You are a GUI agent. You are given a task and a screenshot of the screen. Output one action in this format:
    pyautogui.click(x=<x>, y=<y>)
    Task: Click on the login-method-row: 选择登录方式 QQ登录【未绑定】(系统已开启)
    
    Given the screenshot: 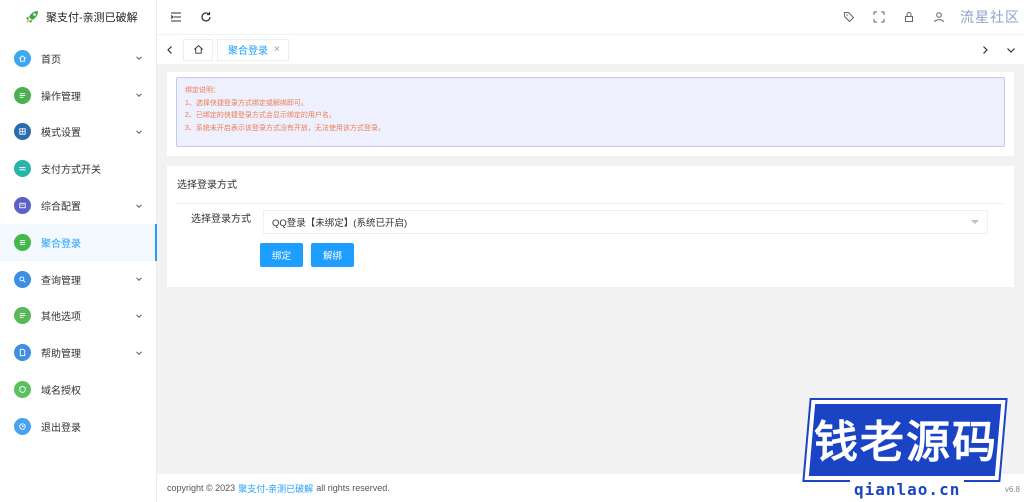 What is the action you would take?
    pyautogui.click(x=590, y=222)
    